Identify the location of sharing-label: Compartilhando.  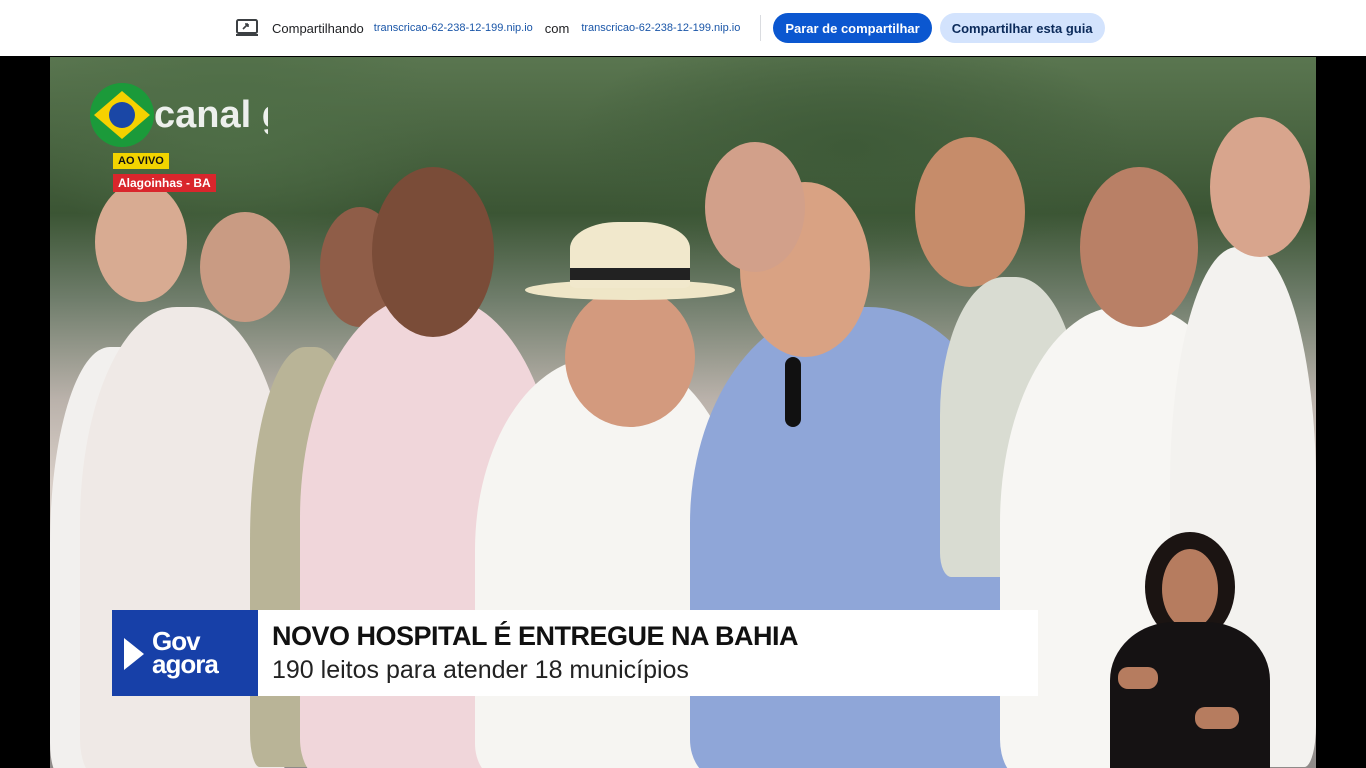
(318, 28).